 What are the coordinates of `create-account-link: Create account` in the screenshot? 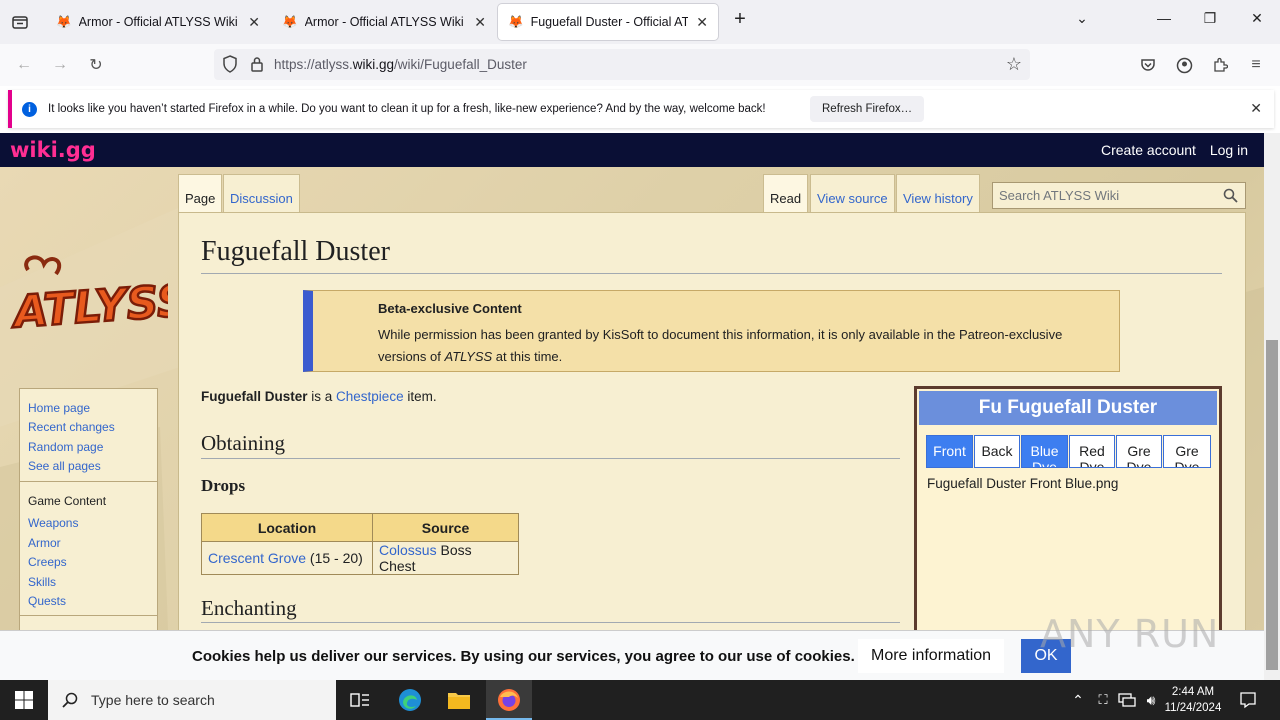 It's located at (1148, 150).